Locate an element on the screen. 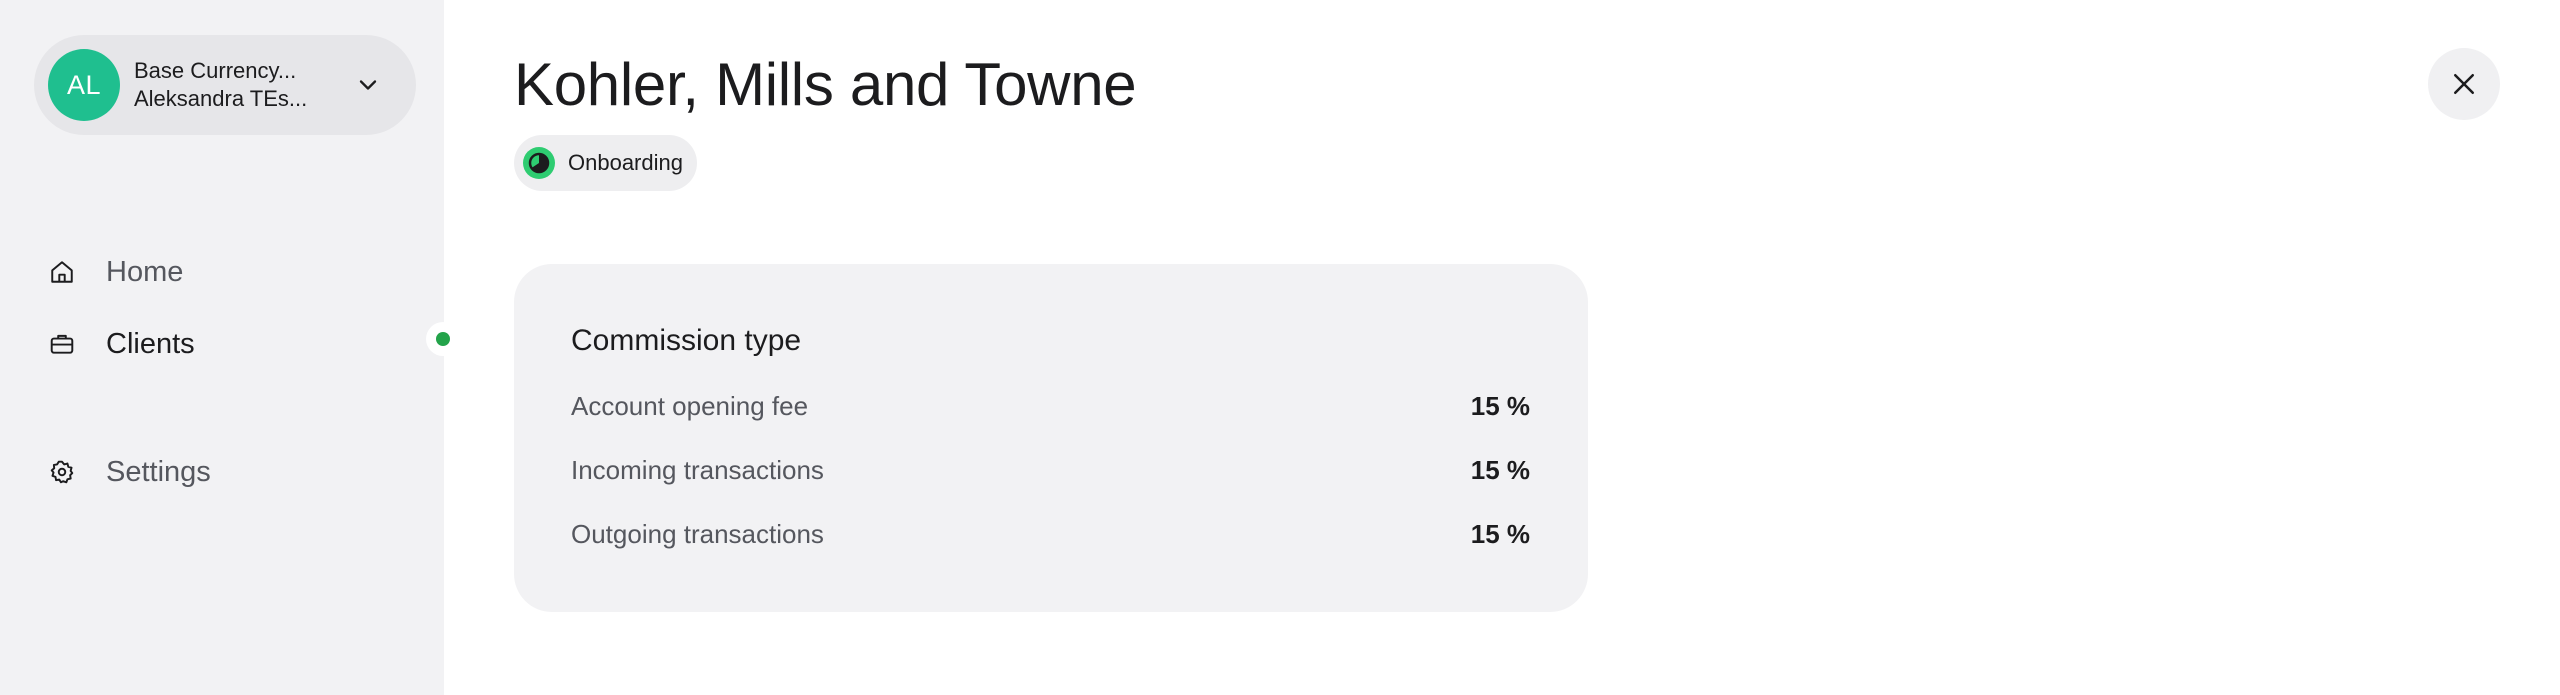 This screenshot has width=2560, height=695. home-icon is located at coordinates (62, 272).